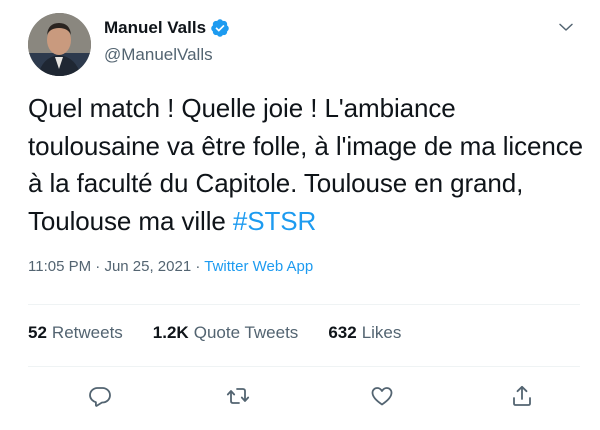 Image resolution: width=600 pixels, height=430 pixels. What do you see at coordinates (59, 266) in the screenshot?
I see `tweet-time: 11:05 PM` at bounding box center [59, 266].